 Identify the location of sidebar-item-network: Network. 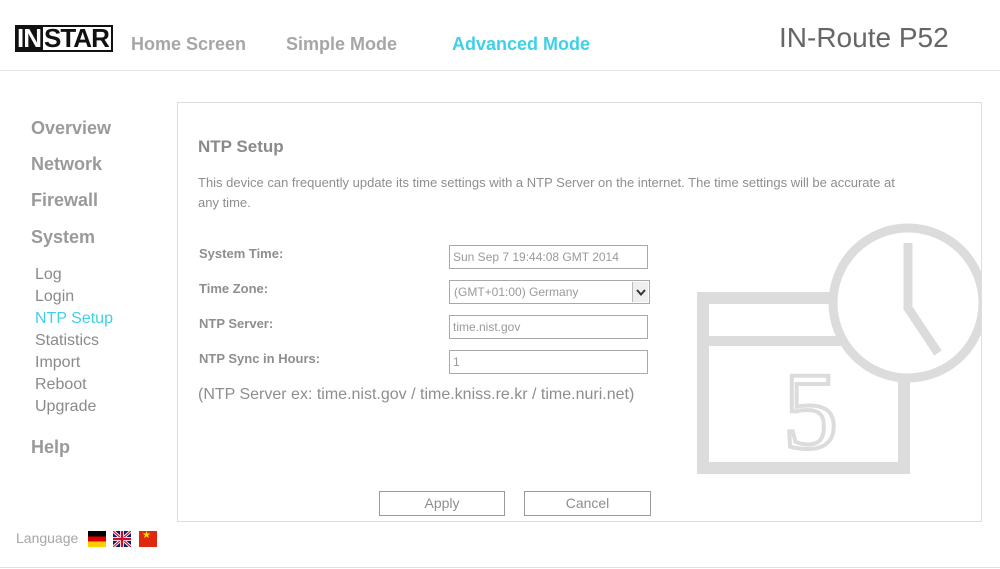
(66, 164).